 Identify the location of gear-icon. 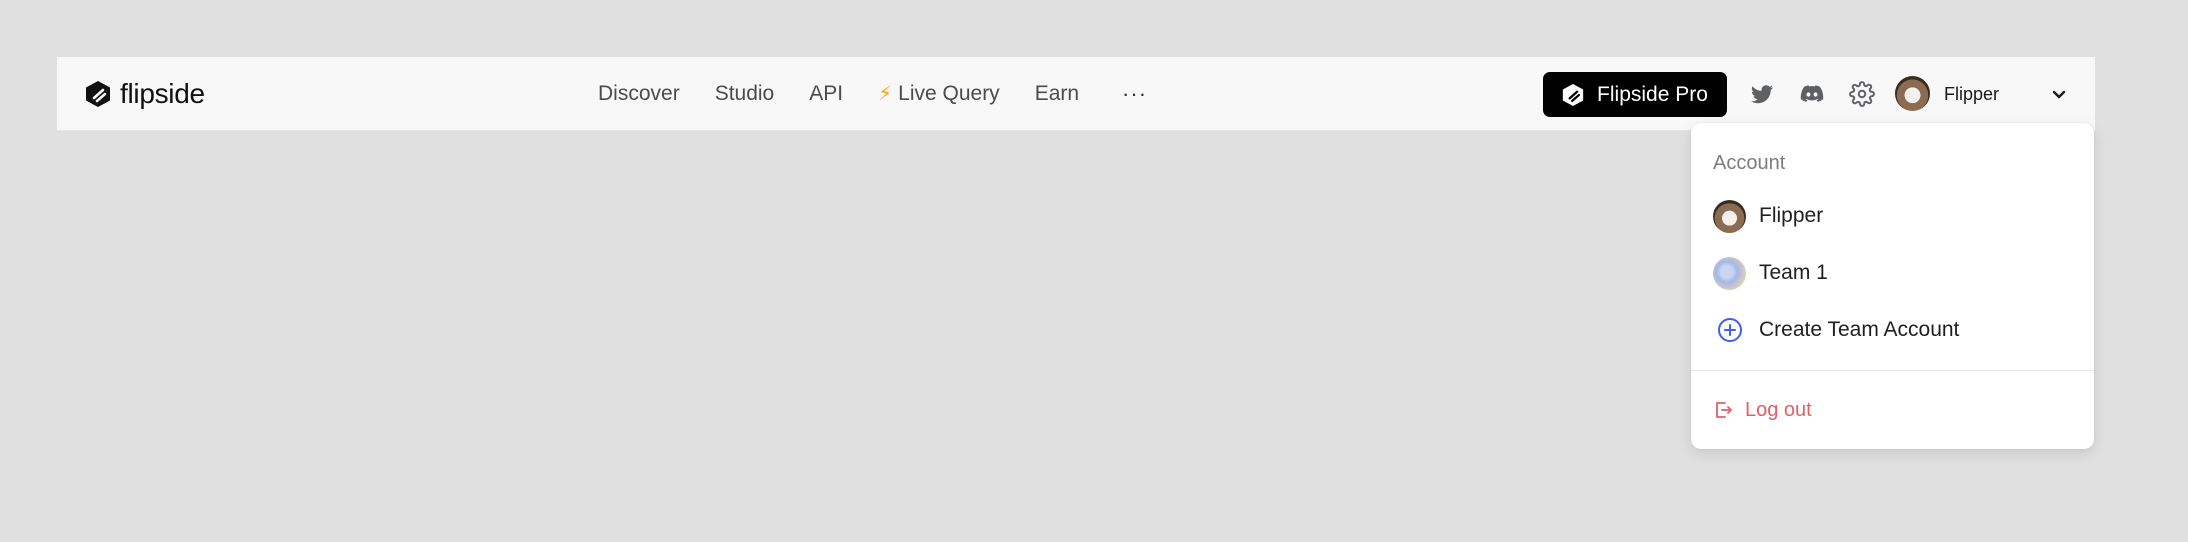
(1862, 94).